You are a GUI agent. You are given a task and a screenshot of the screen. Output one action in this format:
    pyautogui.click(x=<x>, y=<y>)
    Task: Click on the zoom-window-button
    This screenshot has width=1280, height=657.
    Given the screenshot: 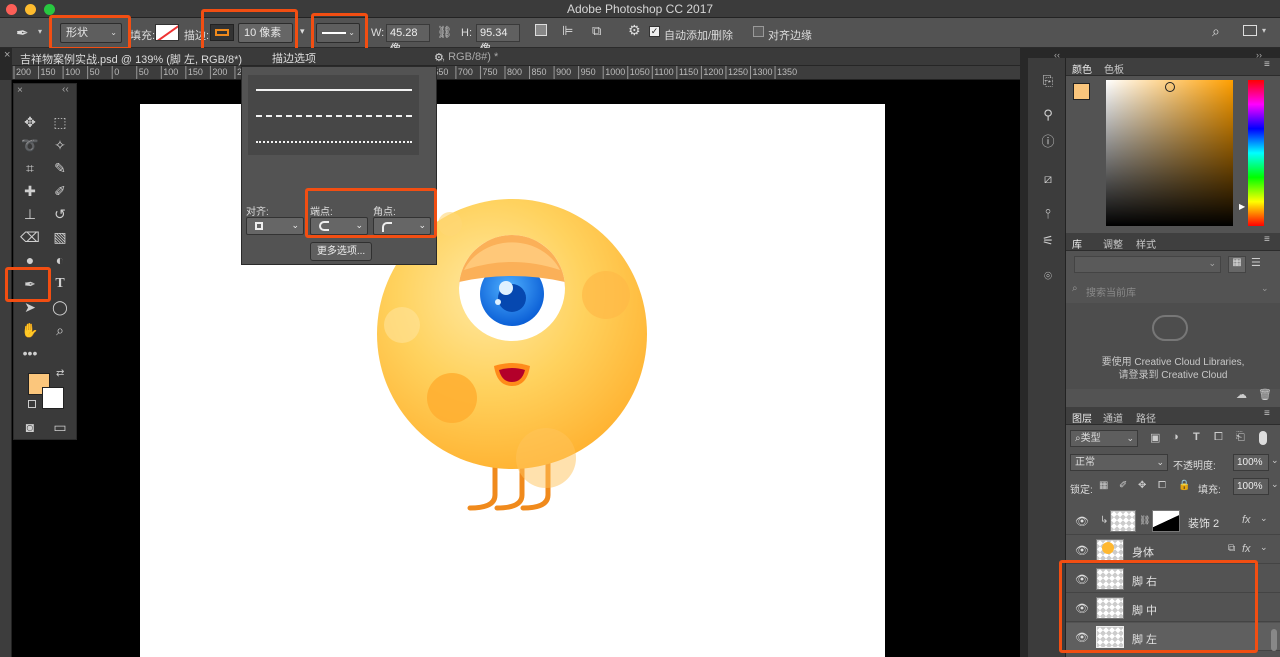 What is the action you would take?
    pyautogui.click(x=49, y=9)
    